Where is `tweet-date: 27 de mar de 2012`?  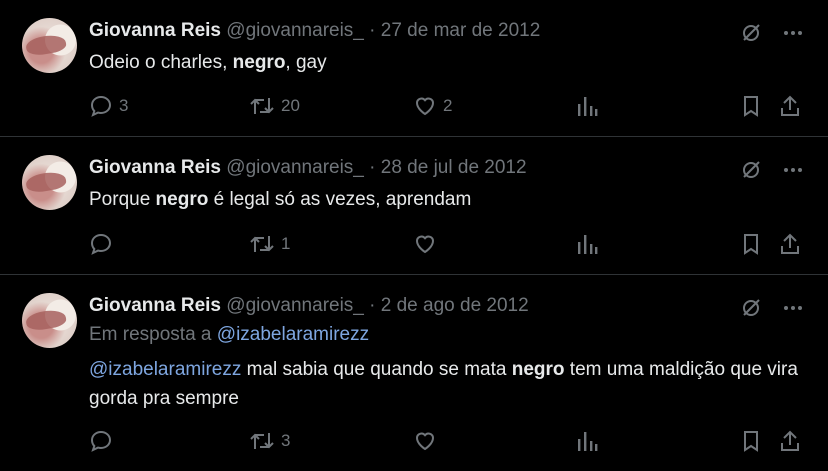
tweet-date: 27 de mar de 2012 is located at coordinates (461, 30).